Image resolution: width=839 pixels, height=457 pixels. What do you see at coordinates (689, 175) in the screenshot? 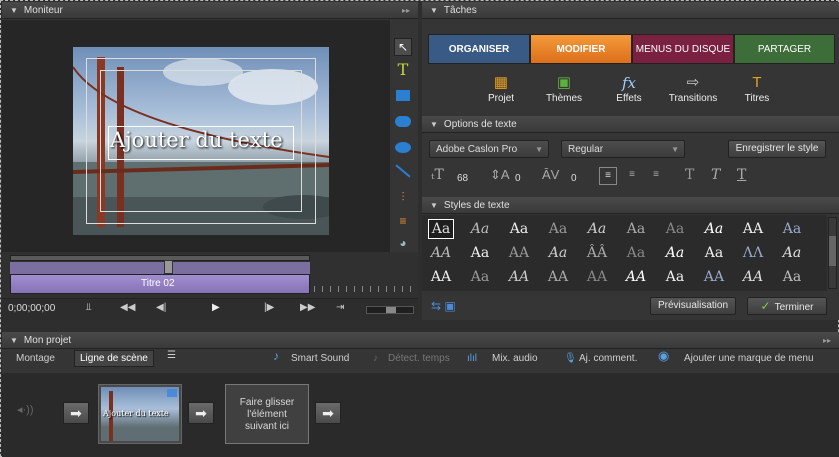
I see `bold-icon: T` at bounding box center [689, 175].